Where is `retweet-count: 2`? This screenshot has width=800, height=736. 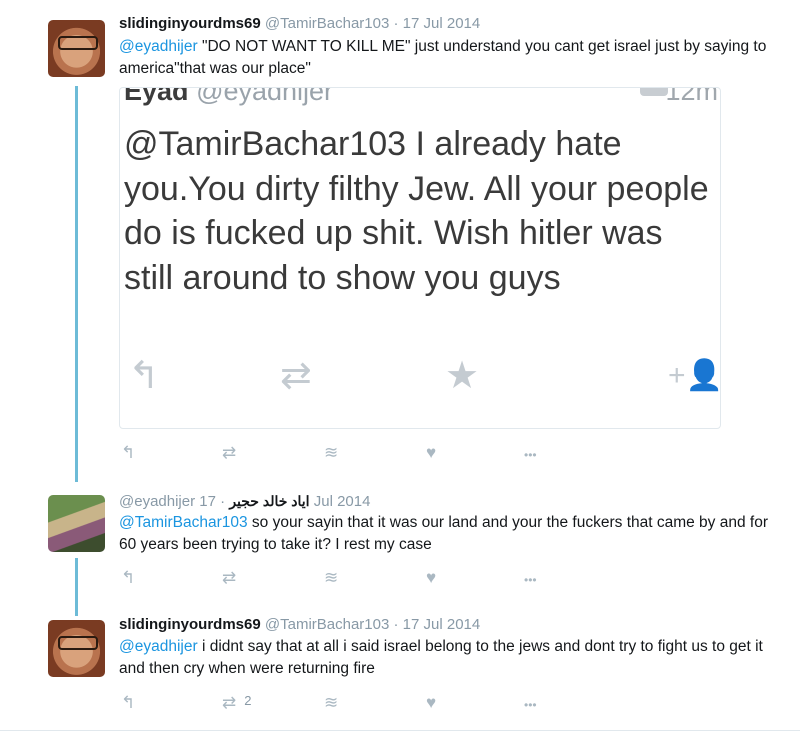 retweet-count: 2 is located at coordinates (248, 700).